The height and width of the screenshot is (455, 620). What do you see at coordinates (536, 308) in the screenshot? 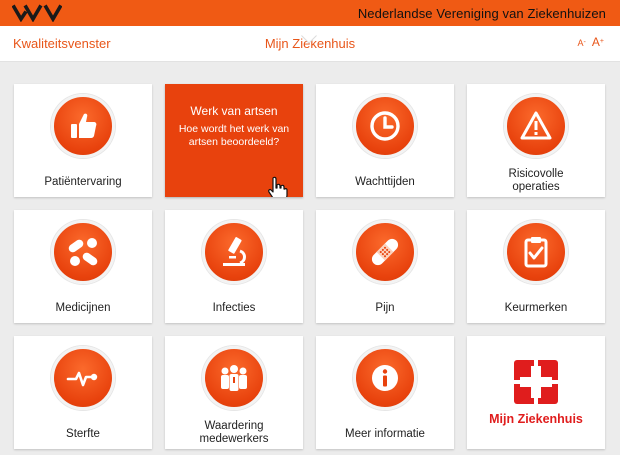
I see `tile-label: Keurmerken` at bounding box center [536, 308].